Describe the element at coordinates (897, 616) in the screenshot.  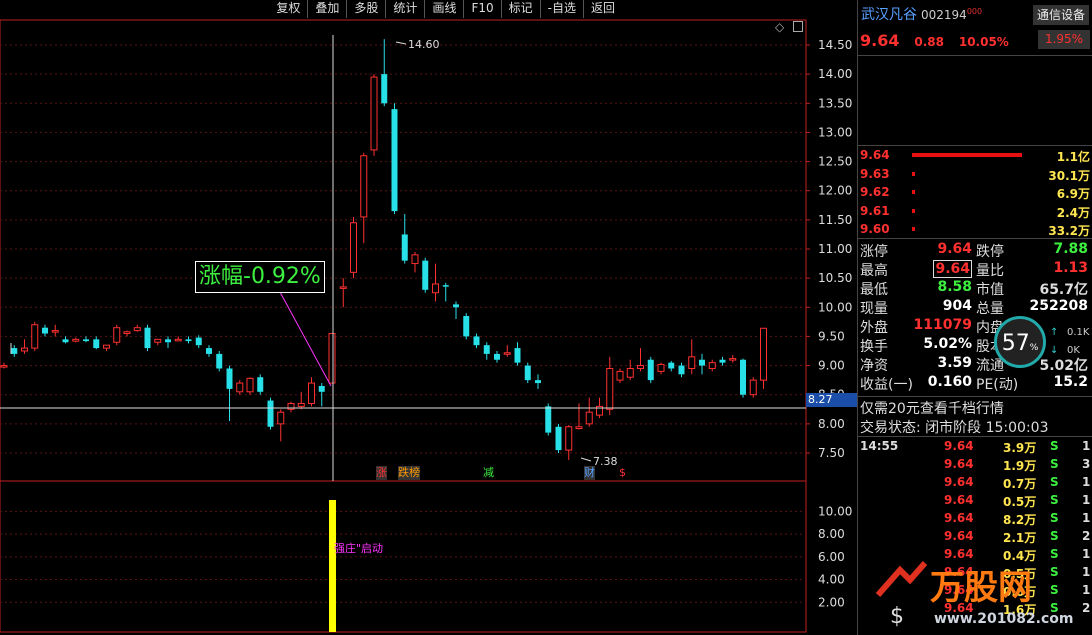
I see `dollar-logo-icon: $` at that location.